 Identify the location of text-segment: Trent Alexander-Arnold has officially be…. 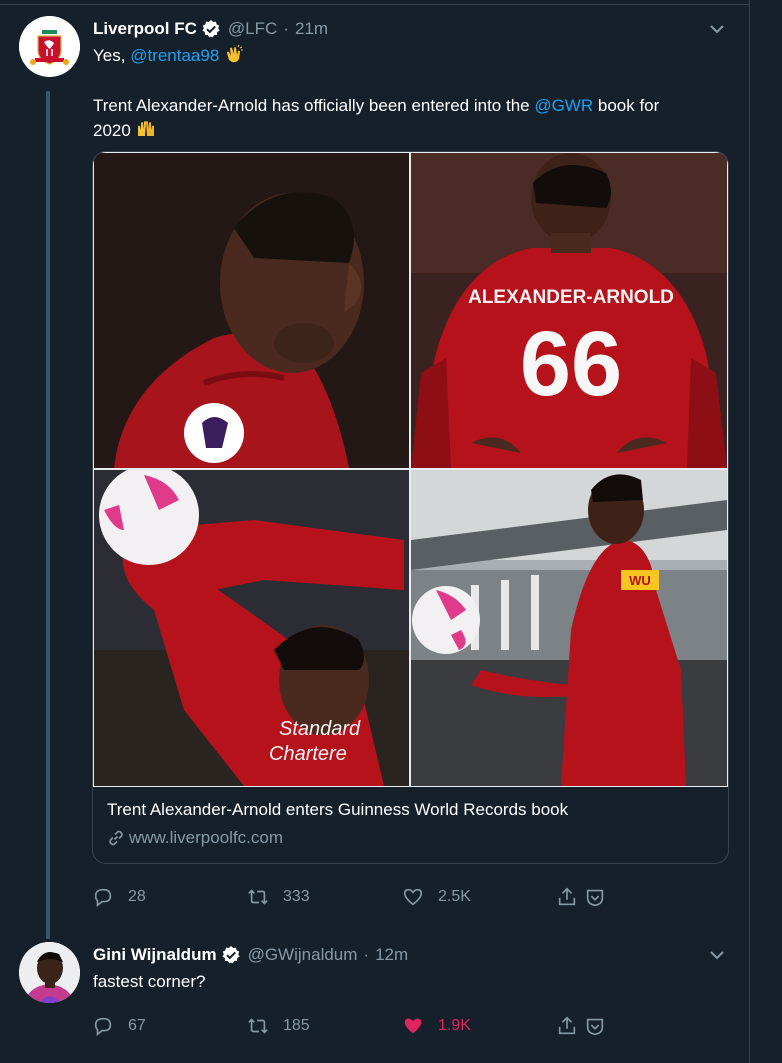
(314, 105).